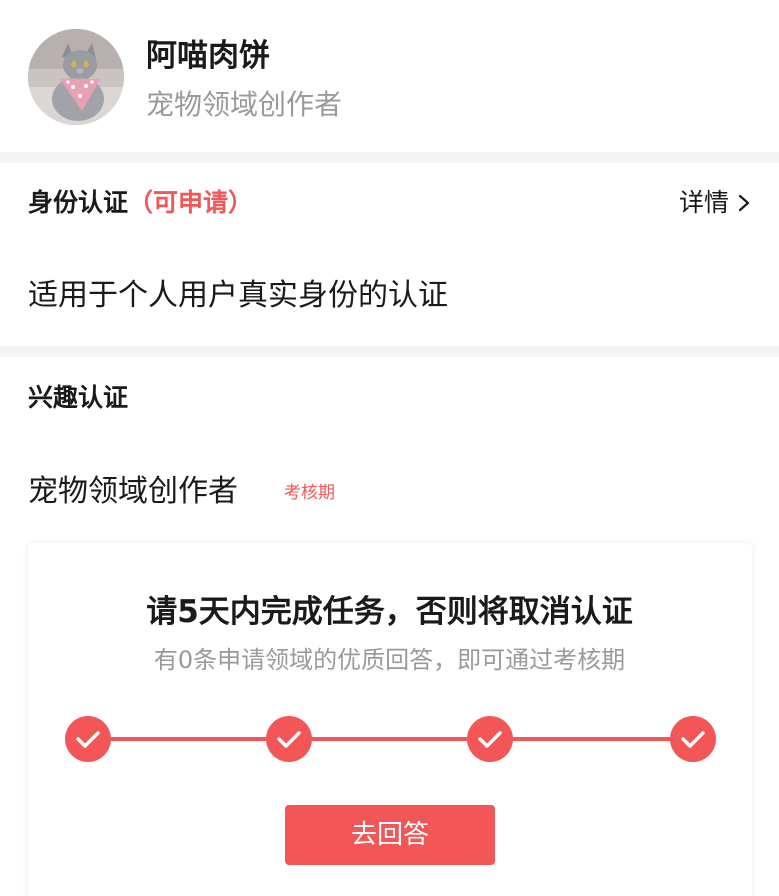  What do you see at coordinates (309, 493) in the screenshot?
I see `review-period-badge: 考核期` at bounding box center [309, 493].